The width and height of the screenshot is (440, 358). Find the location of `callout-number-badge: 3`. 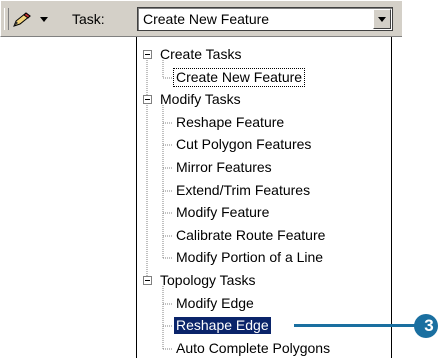

callout-number-badge: 3 is located at coordinates (426, 326).